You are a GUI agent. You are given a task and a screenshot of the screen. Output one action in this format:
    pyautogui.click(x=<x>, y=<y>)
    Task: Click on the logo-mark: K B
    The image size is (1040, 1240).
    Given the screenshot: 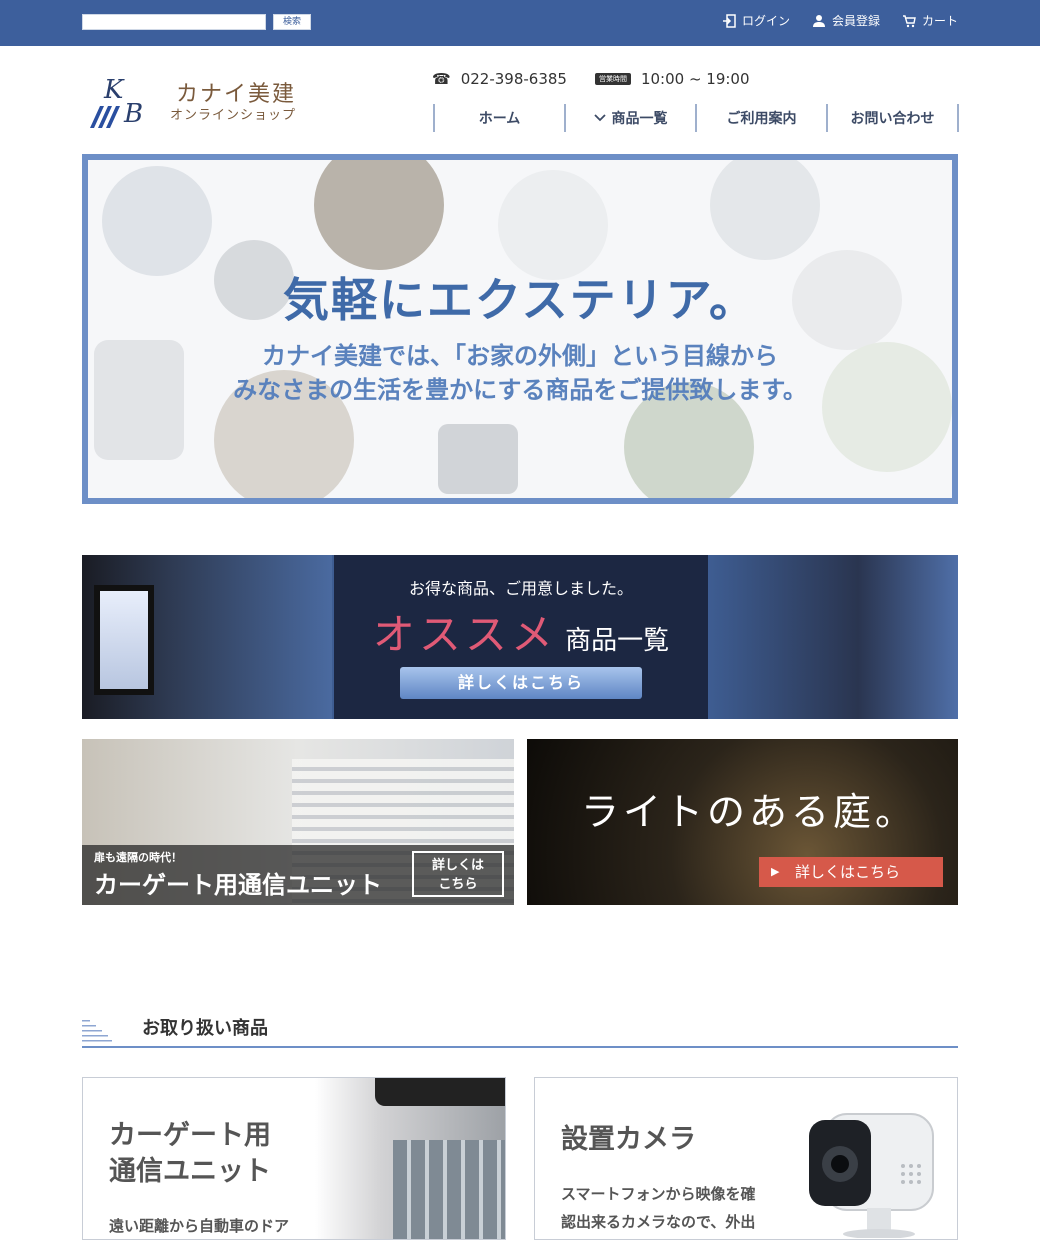 What is the action you would take?
    pyautogui.click(x=116, y=102)
    